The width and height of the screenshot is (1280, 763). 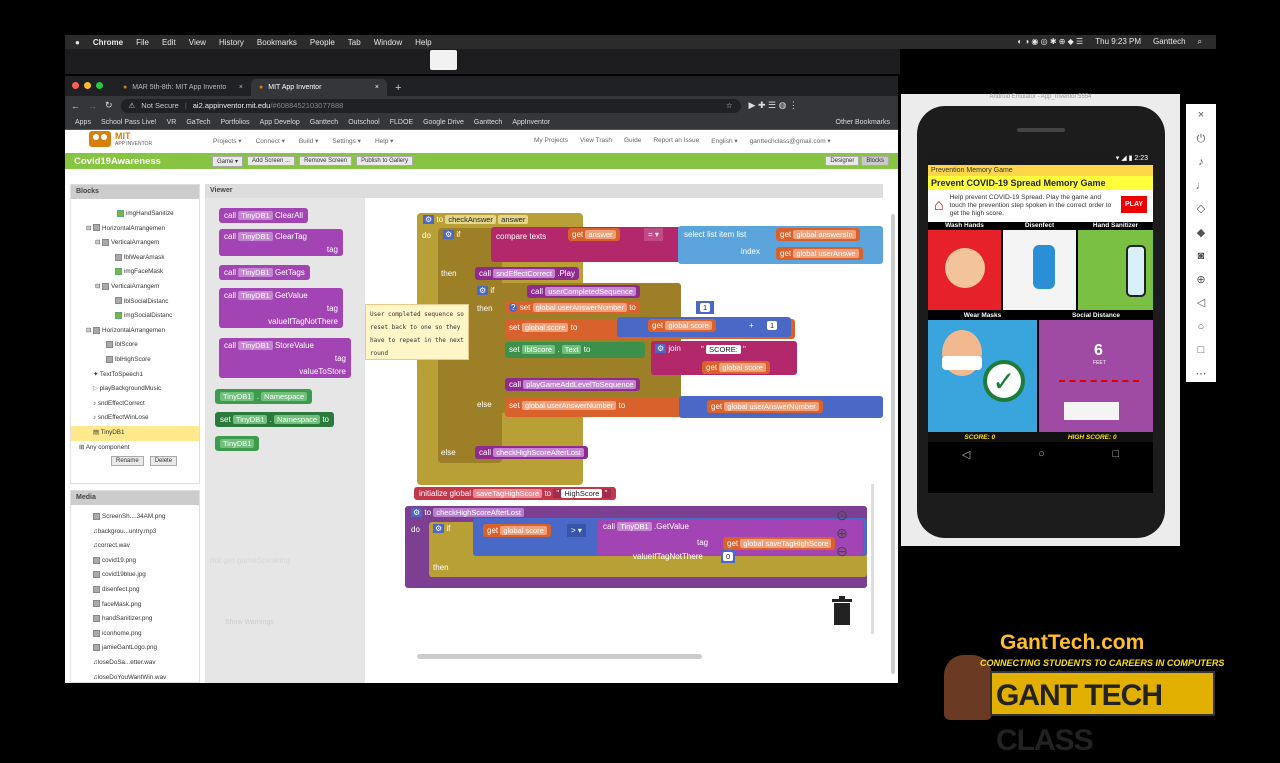 What do you see at coordinates (135, 258) in the screenshot?
I see `tree-item: lblWearAmask` at bounding box center [135, 258].